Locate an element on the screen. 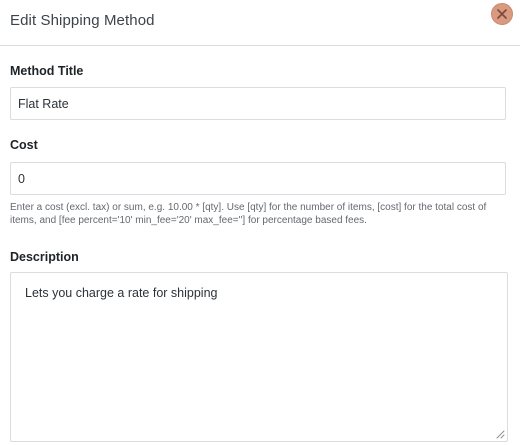  modal-header: Edit Shipping Method is located at coordinates (260, 23).